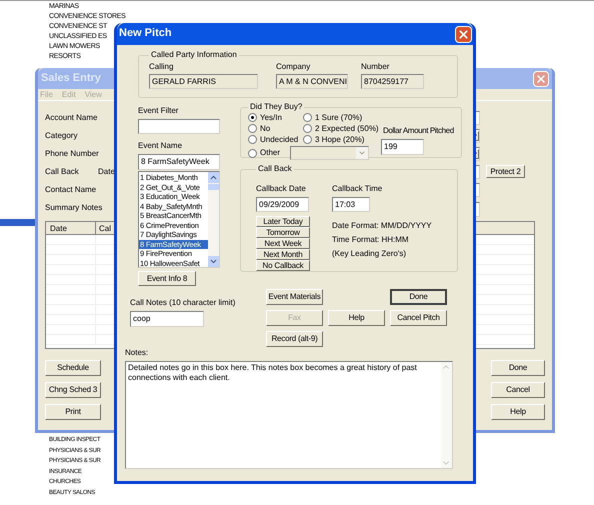  Describe the element at coordinates (279, 139) in the screenshot. I see `radio-label: Undecided` at that location.